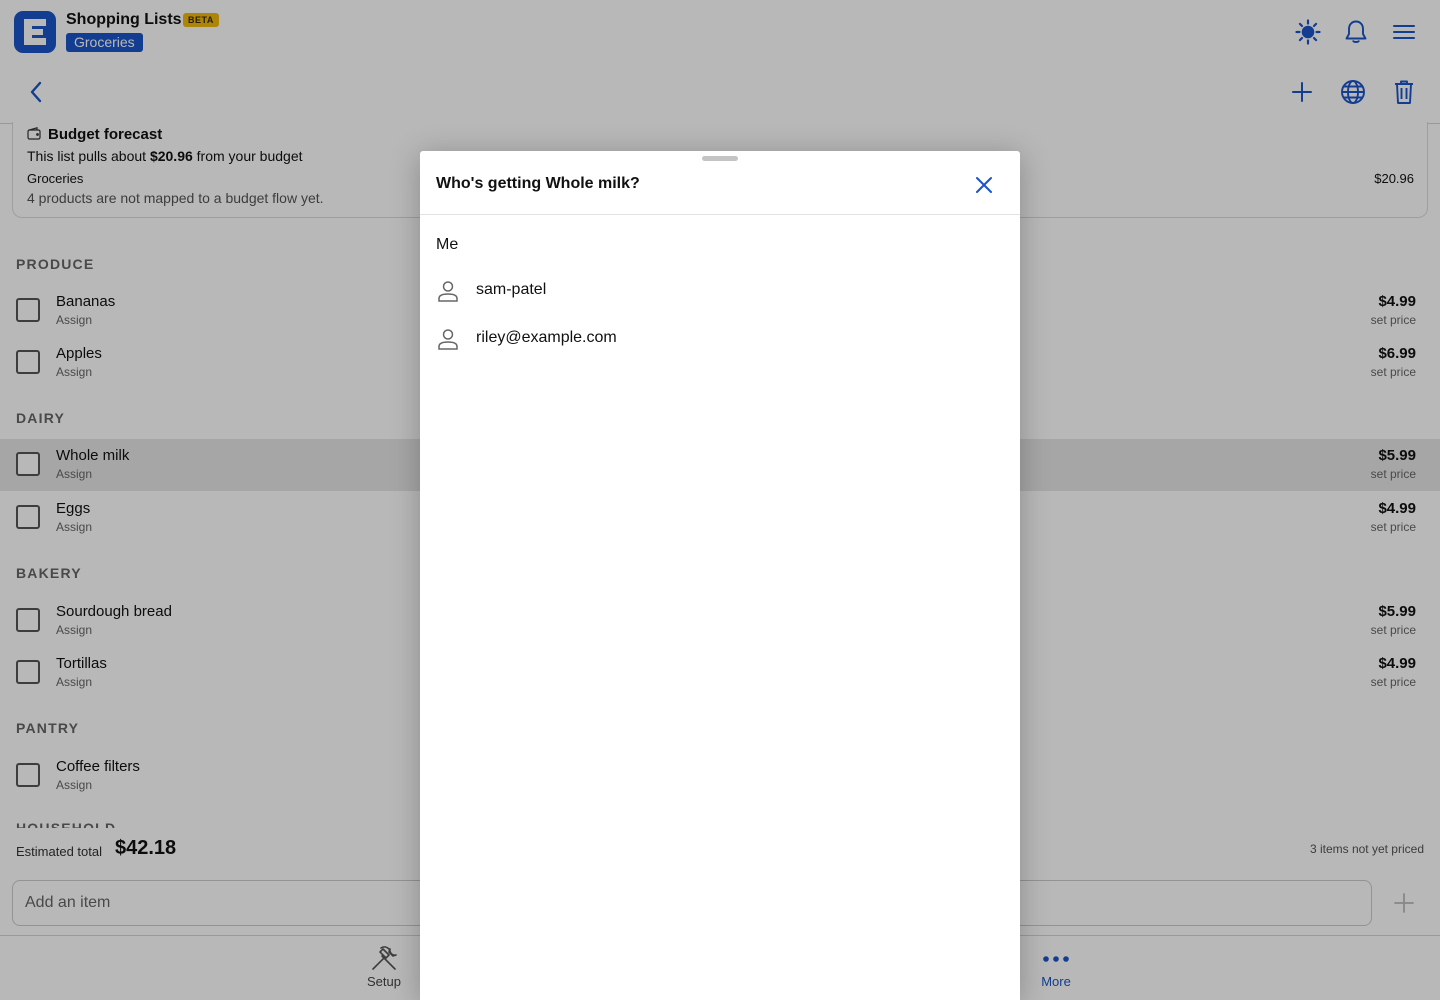 The image size is (1440, 1000). What do you see at coordinates (720, 158) in the screenshot?
I see `sheet-grabber` at bounding box center [720, 158].